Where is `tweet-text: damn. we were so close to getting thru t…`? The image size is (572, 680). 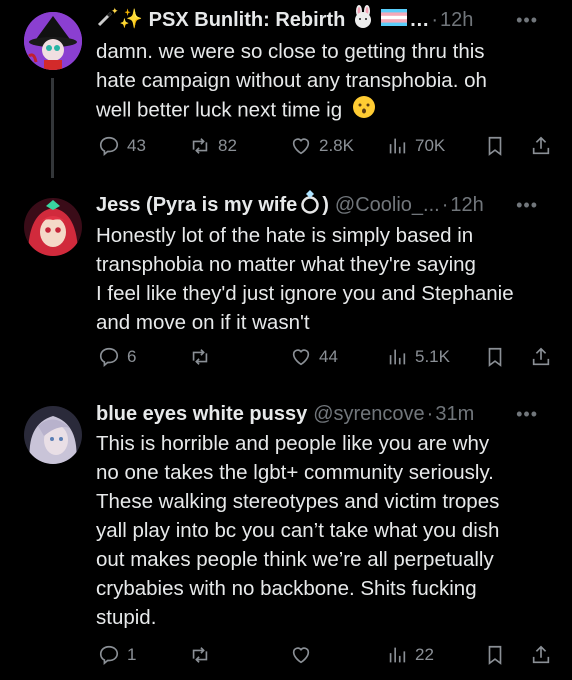
tweet-text: damn. we were so close to getting thru t… is located at coordinates (326, 82).